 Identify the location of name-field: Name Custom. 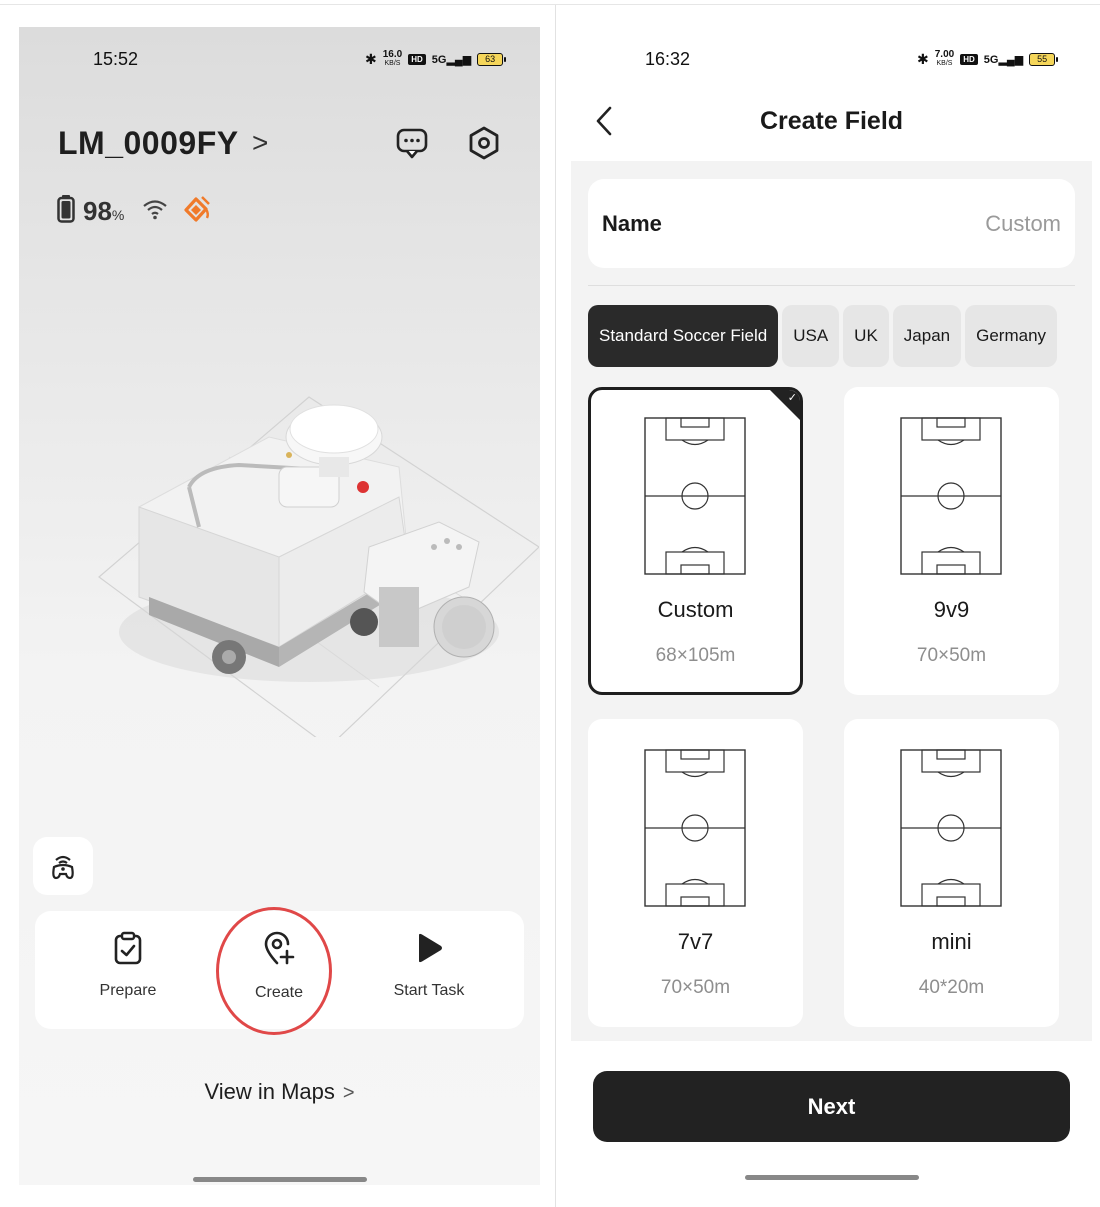
(831, 223).